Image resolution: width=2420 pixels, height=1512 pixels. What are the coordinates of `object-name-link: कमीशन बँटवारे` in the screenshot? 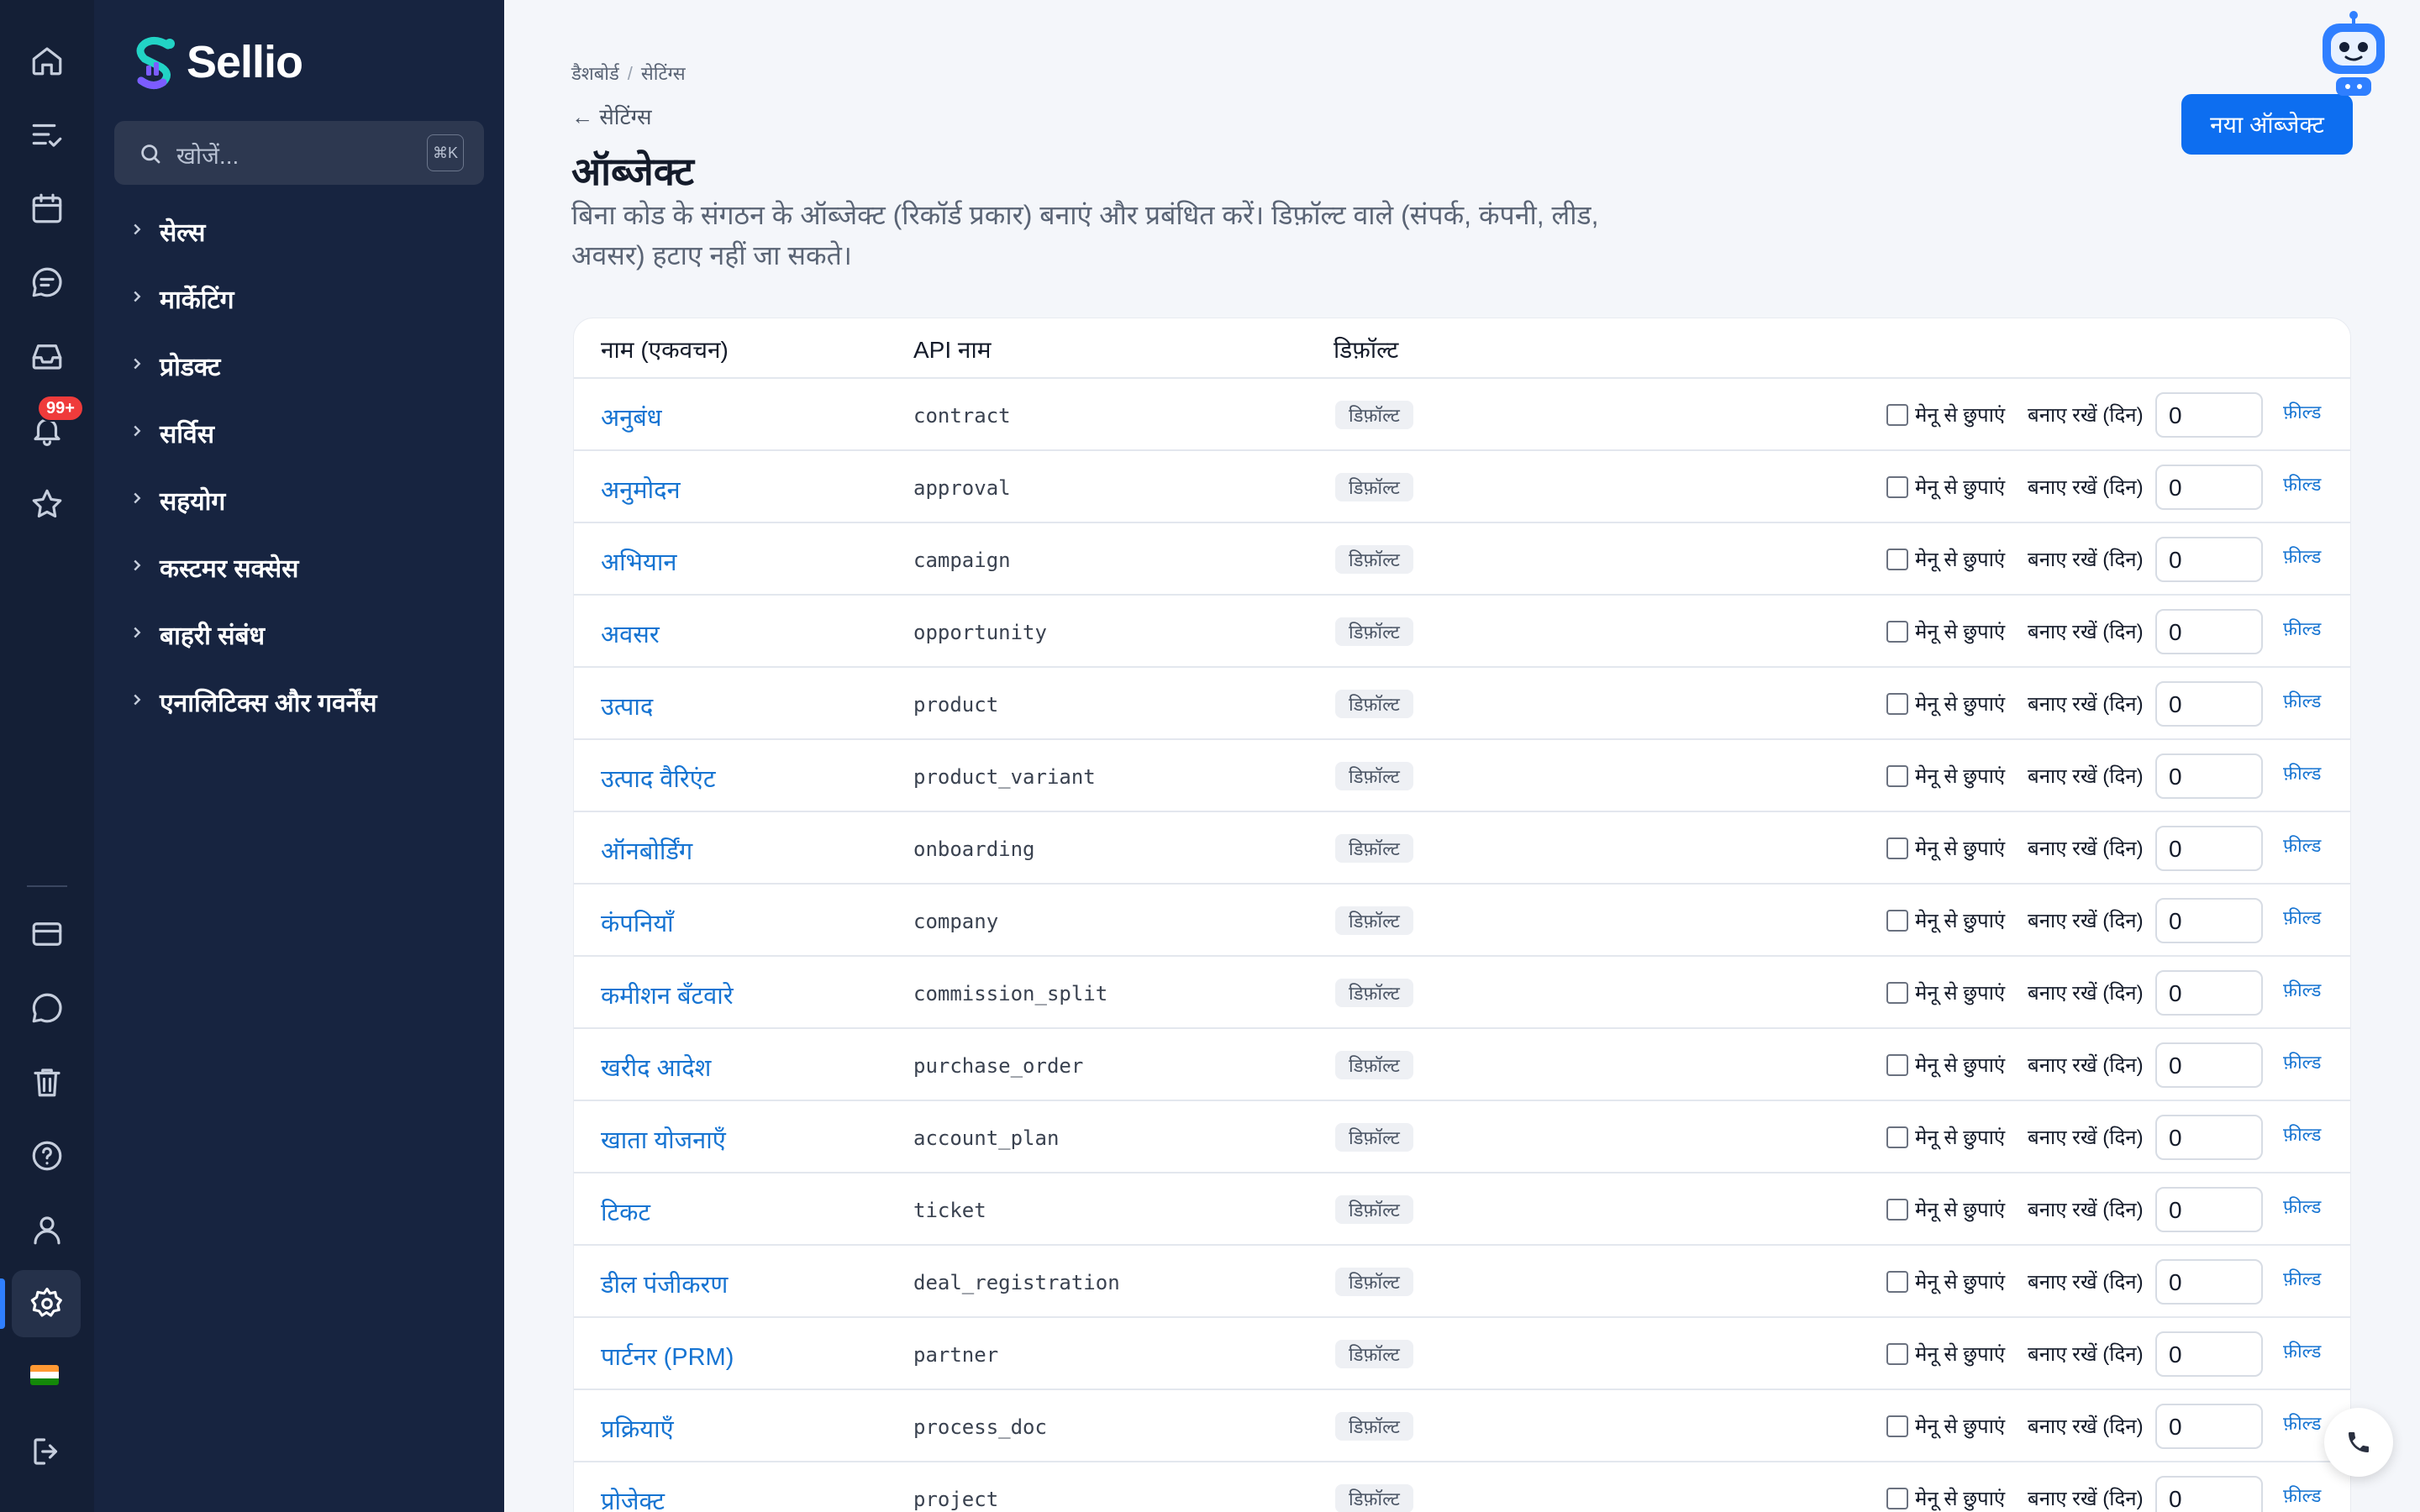 It's located at (667, 995).